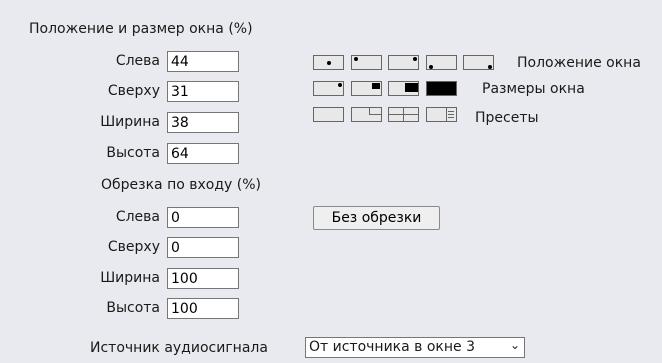 The height and width of the screenshot is (363, 662). Describe the element at coordinates (340, 85) in the screenshot. I see `small-size-icon` at that location.